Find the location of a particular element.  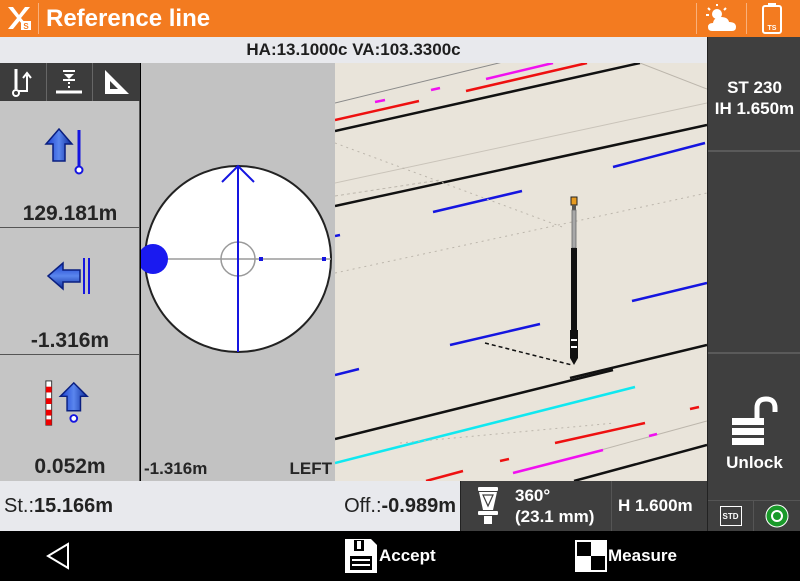

svg-text: S is located at coordinates (26, 26).